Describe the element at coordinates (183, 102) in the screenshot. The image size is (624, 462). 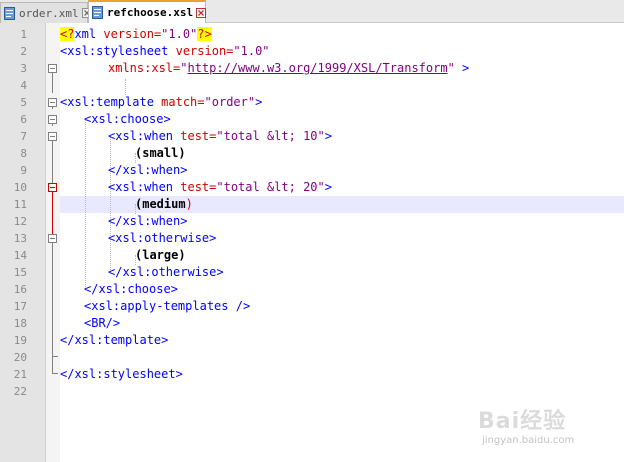
I see `token: match=` at that location.